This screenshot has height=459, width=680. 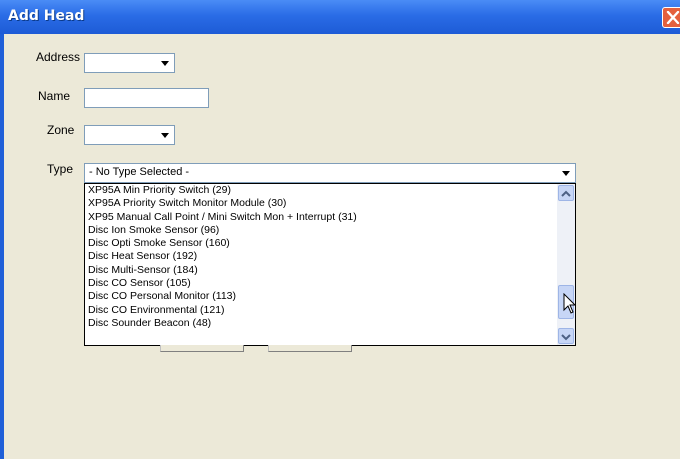 I want to click on vertical-scrollbar, so click(x=566, y=264).